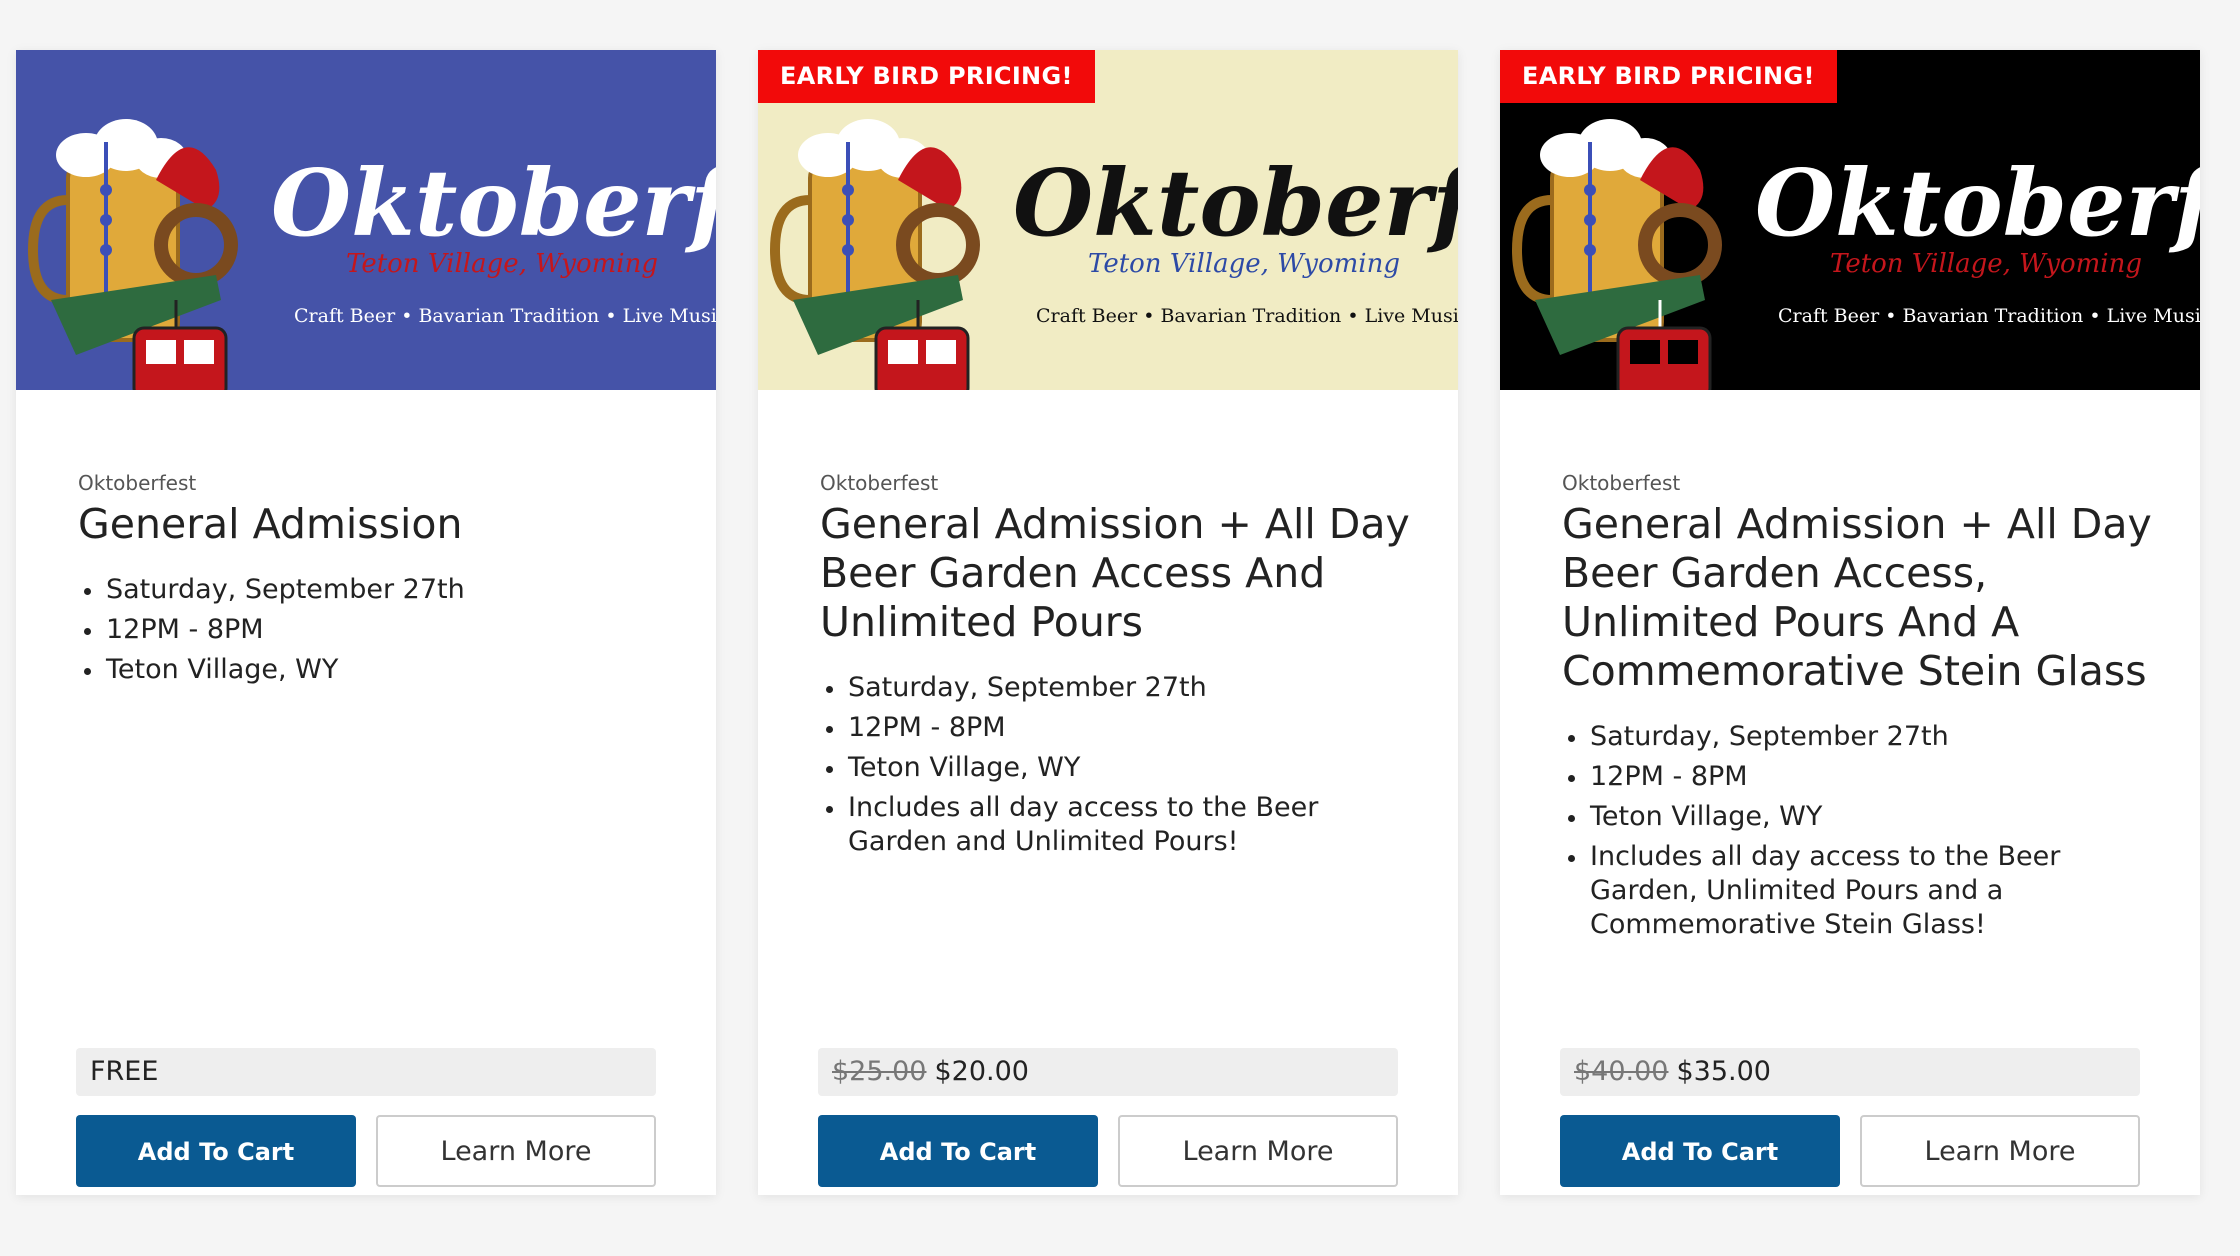 The image size is (2240, 1256). What do you see at coordinates (879, 1071) in the screenshot?
I see `price-original: $25.00` at bounding box center [879, 1071].